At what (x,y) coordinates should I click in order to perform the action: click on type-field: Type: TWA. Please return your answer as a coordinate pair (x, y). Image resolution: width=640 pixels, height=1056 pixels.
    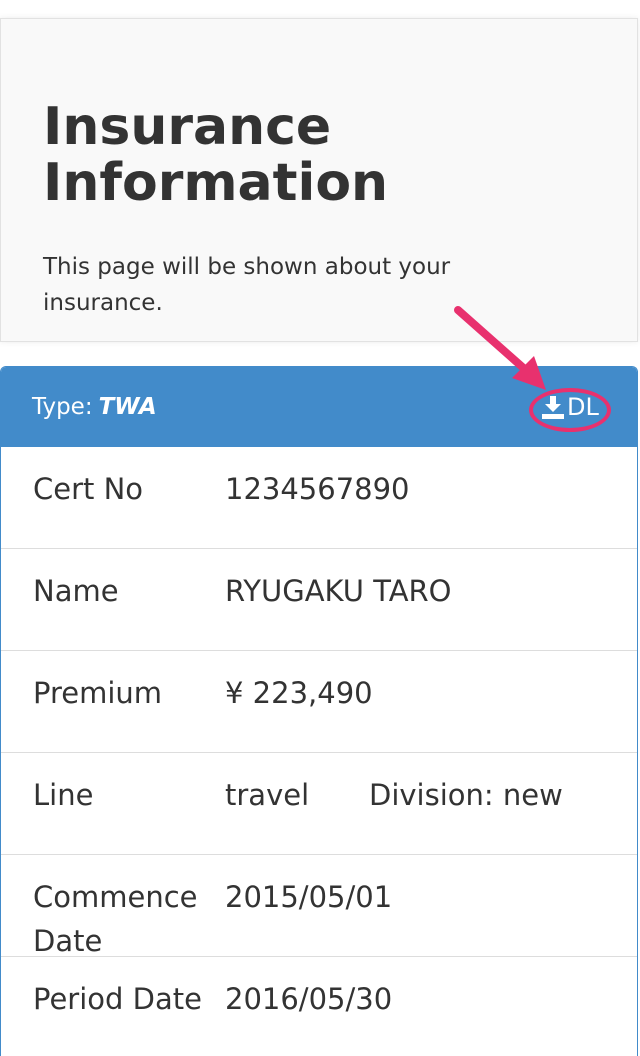
    Looking at the image, I should click on (94, 407).